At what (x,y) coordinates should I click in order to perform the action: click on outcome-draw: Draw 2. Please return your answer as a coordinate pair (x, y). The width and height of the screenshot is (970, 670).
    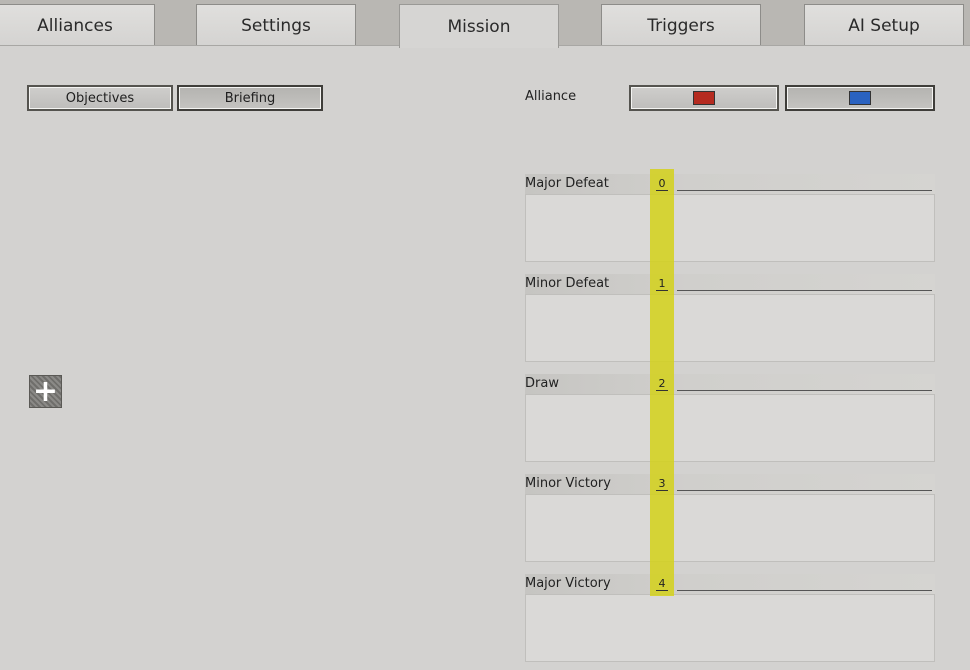
    Looking at the image, I should click on (730, 418).